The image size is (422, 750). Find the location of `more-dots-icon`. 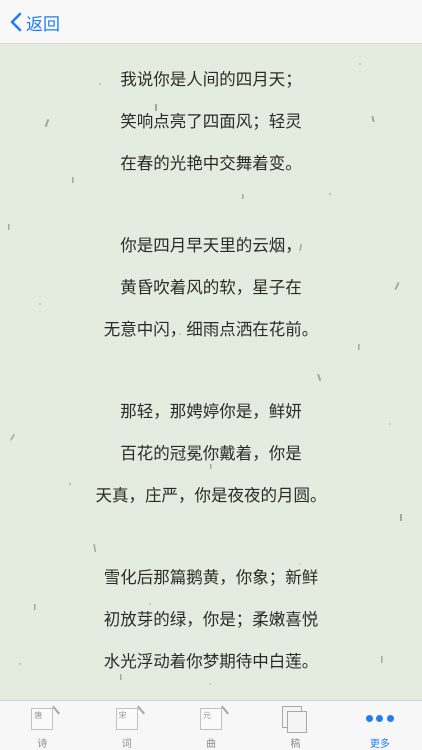

more-dots-icon is located at coordinates (379, 719).